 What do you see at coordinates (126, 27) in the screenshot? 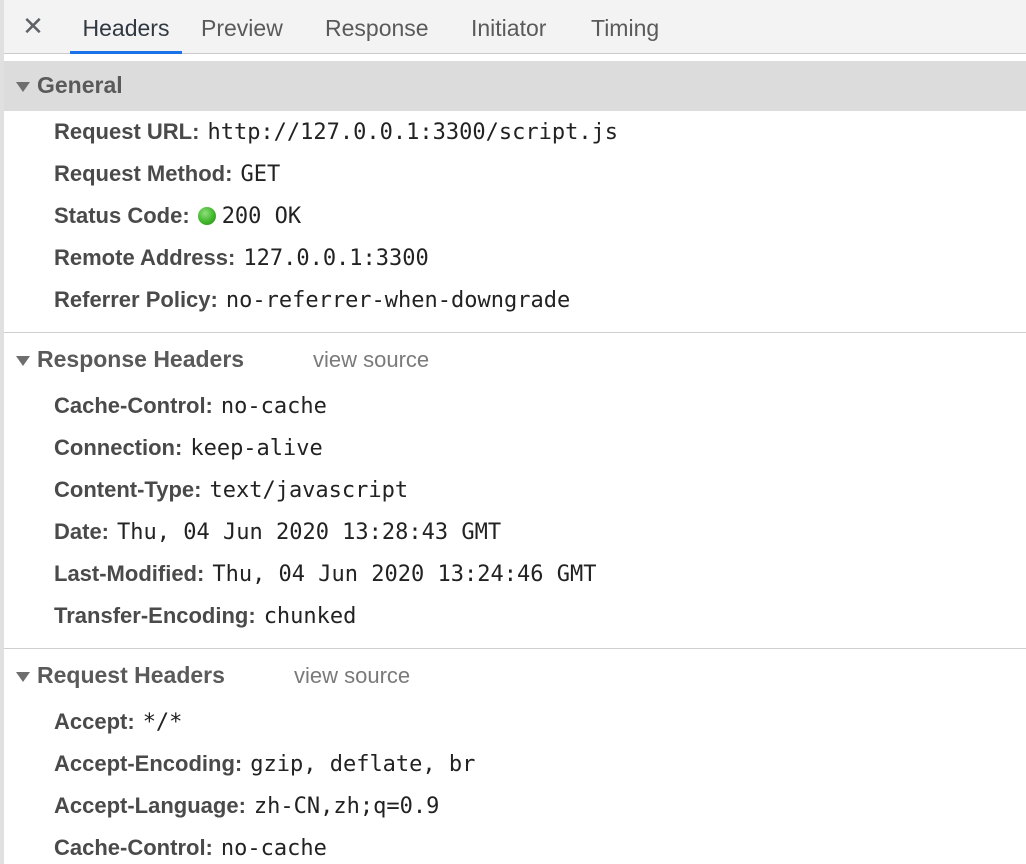
I see `tab-headers: Headers` at bounding box center [126, 27].